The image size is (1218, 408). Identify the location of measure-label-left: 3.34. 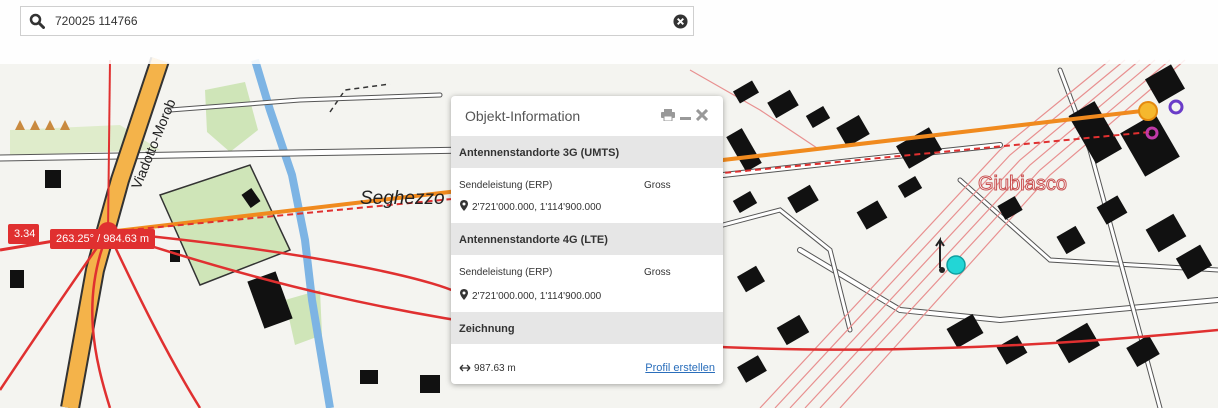
(24, 234).